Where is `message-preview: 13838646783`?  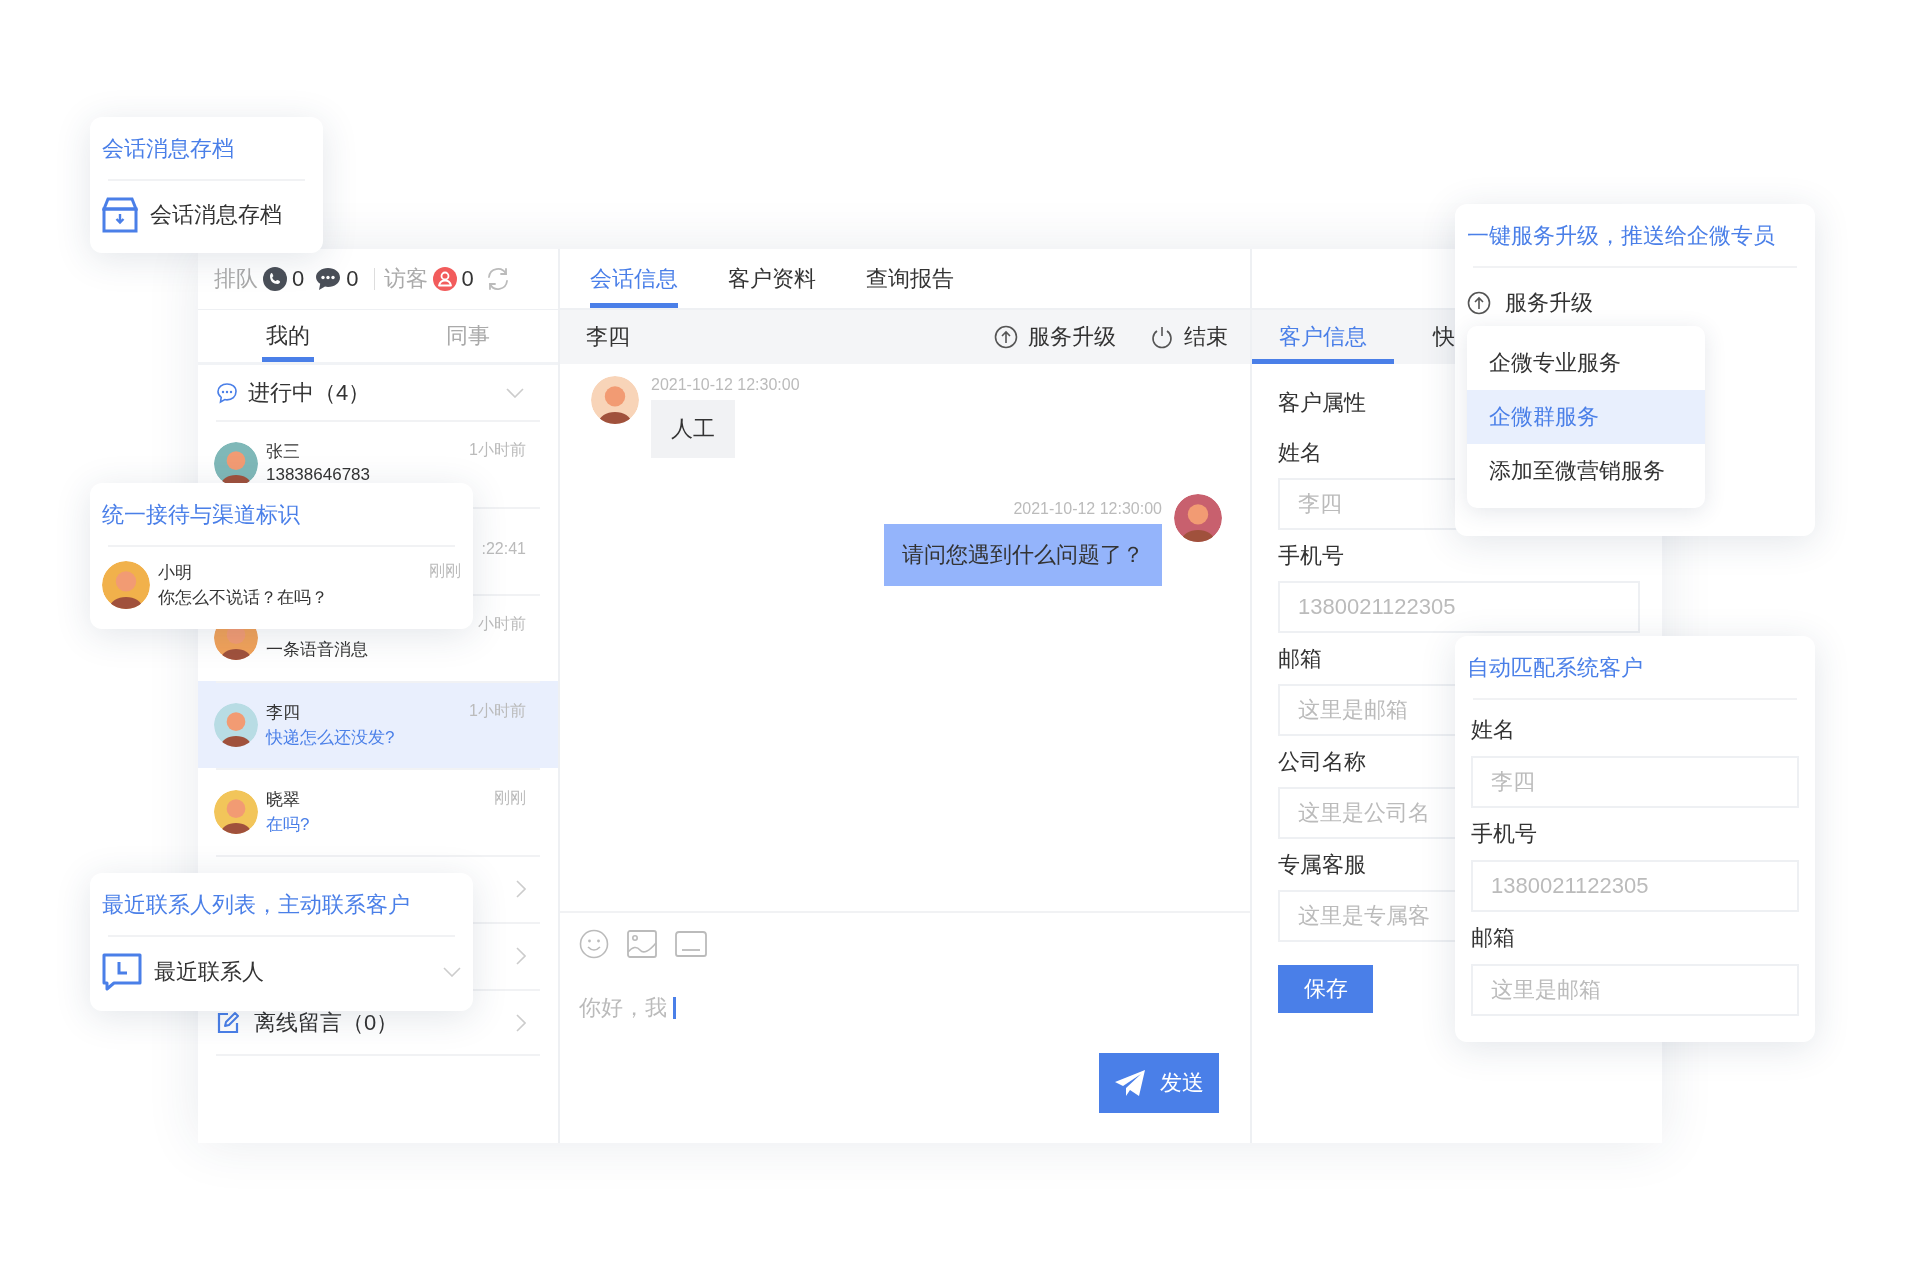
message-preview: 13838646783 is located at coordinates (318, 475).